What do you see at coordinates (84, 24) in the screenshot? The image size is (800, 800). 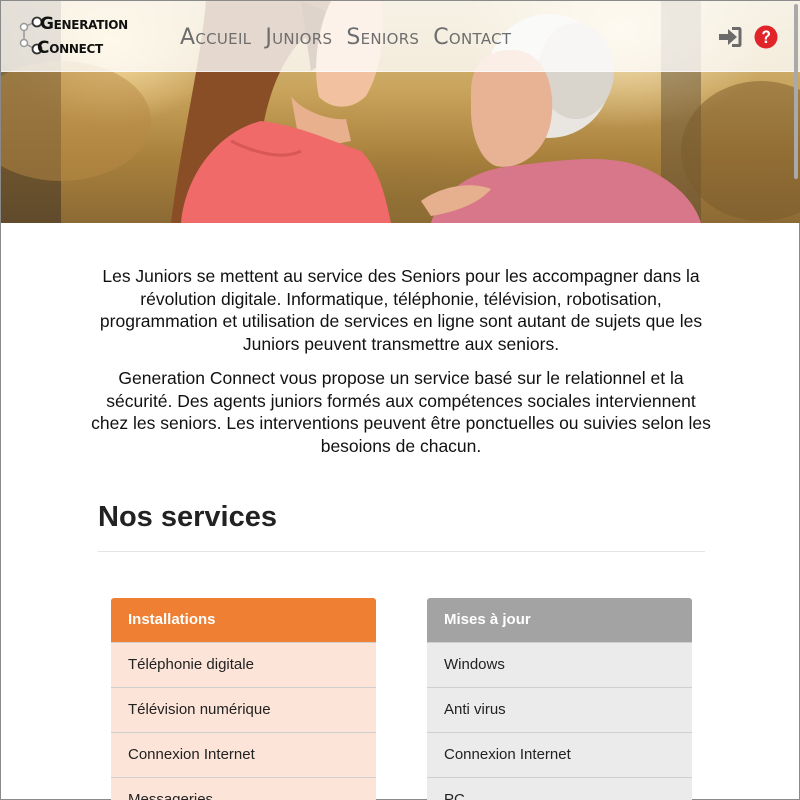 I see `brand-line-1: GENERATION` at bounding box center [84, 24].